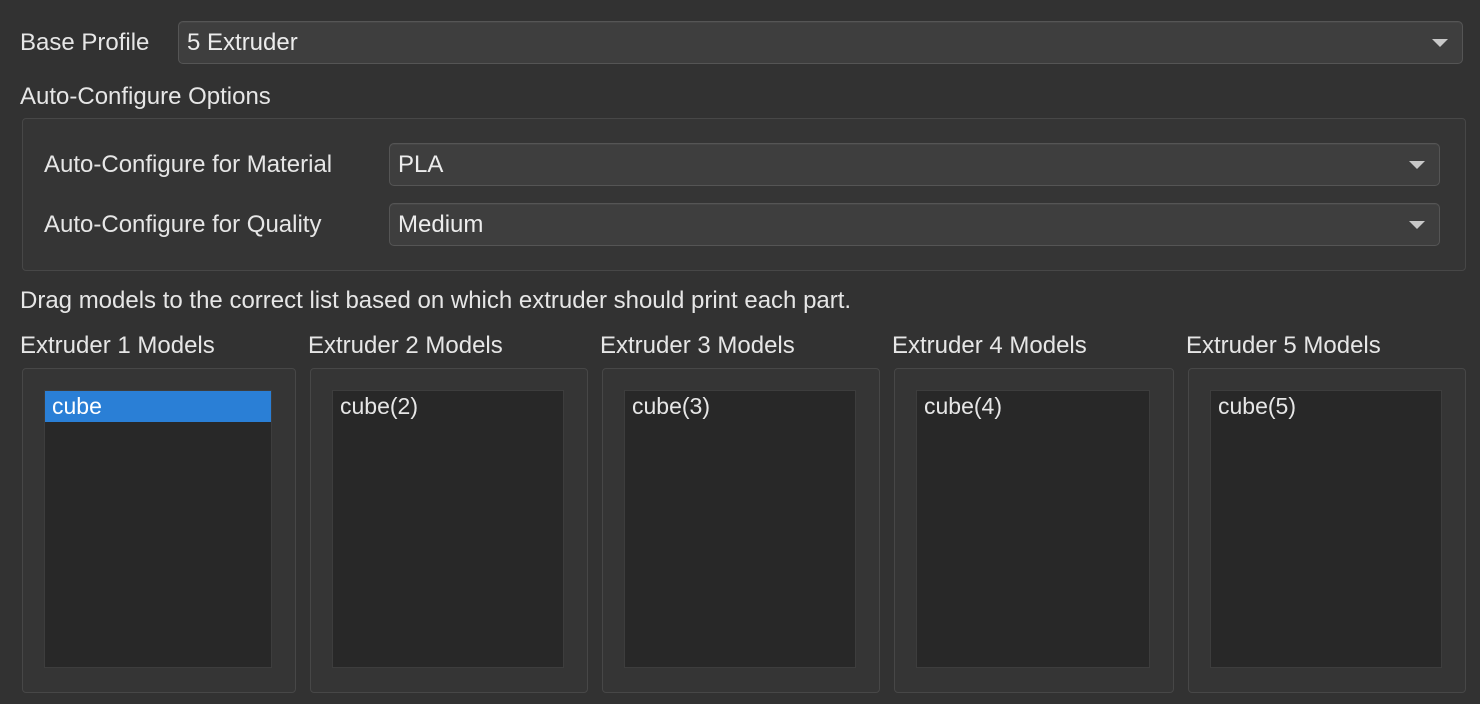 The width and height of the screenshot is (1480, 704). Describe the element at coordinates (1033, 406) in the screenshot. I see `list-item: cube(4)` at that location.